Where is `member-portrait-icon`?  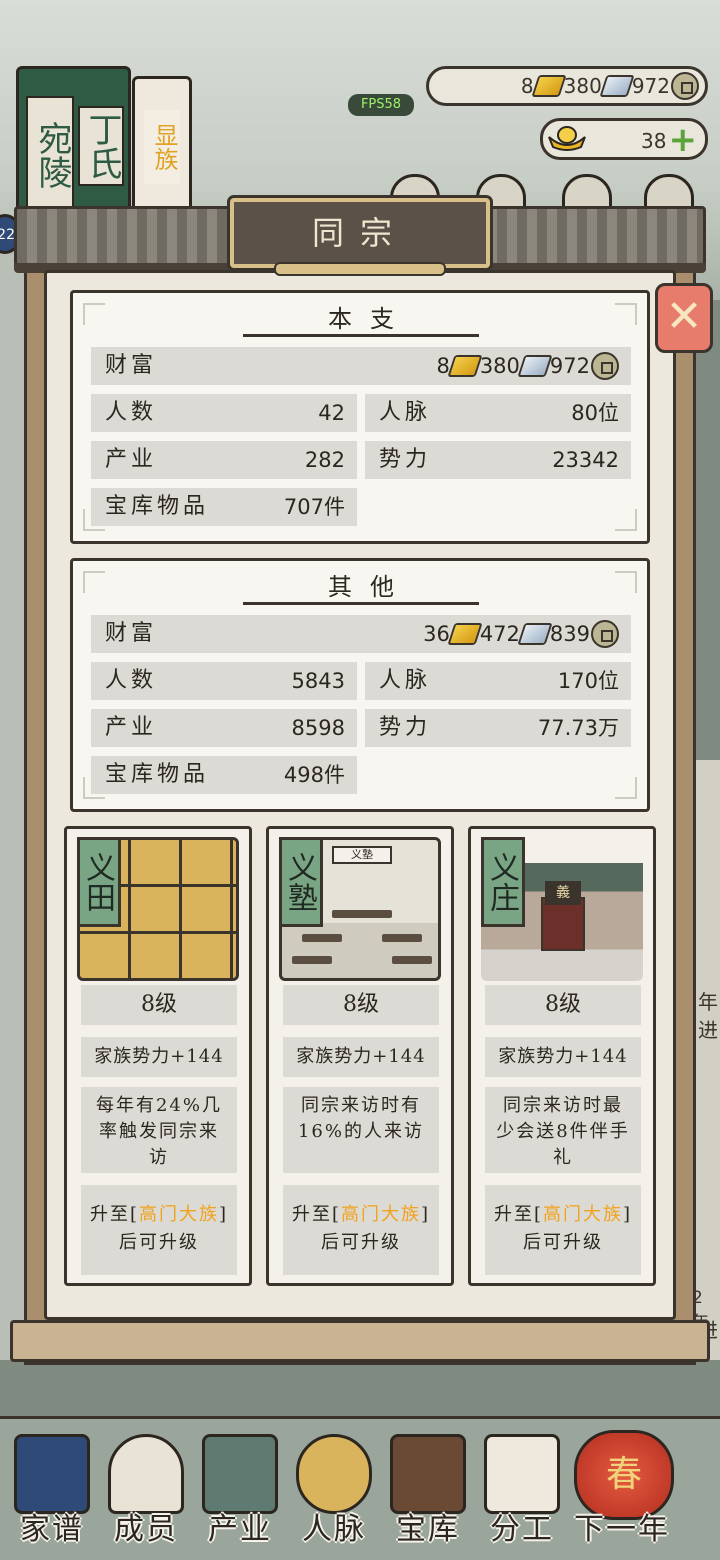
member-portrait-icon is located at coordinates (146, 1474).